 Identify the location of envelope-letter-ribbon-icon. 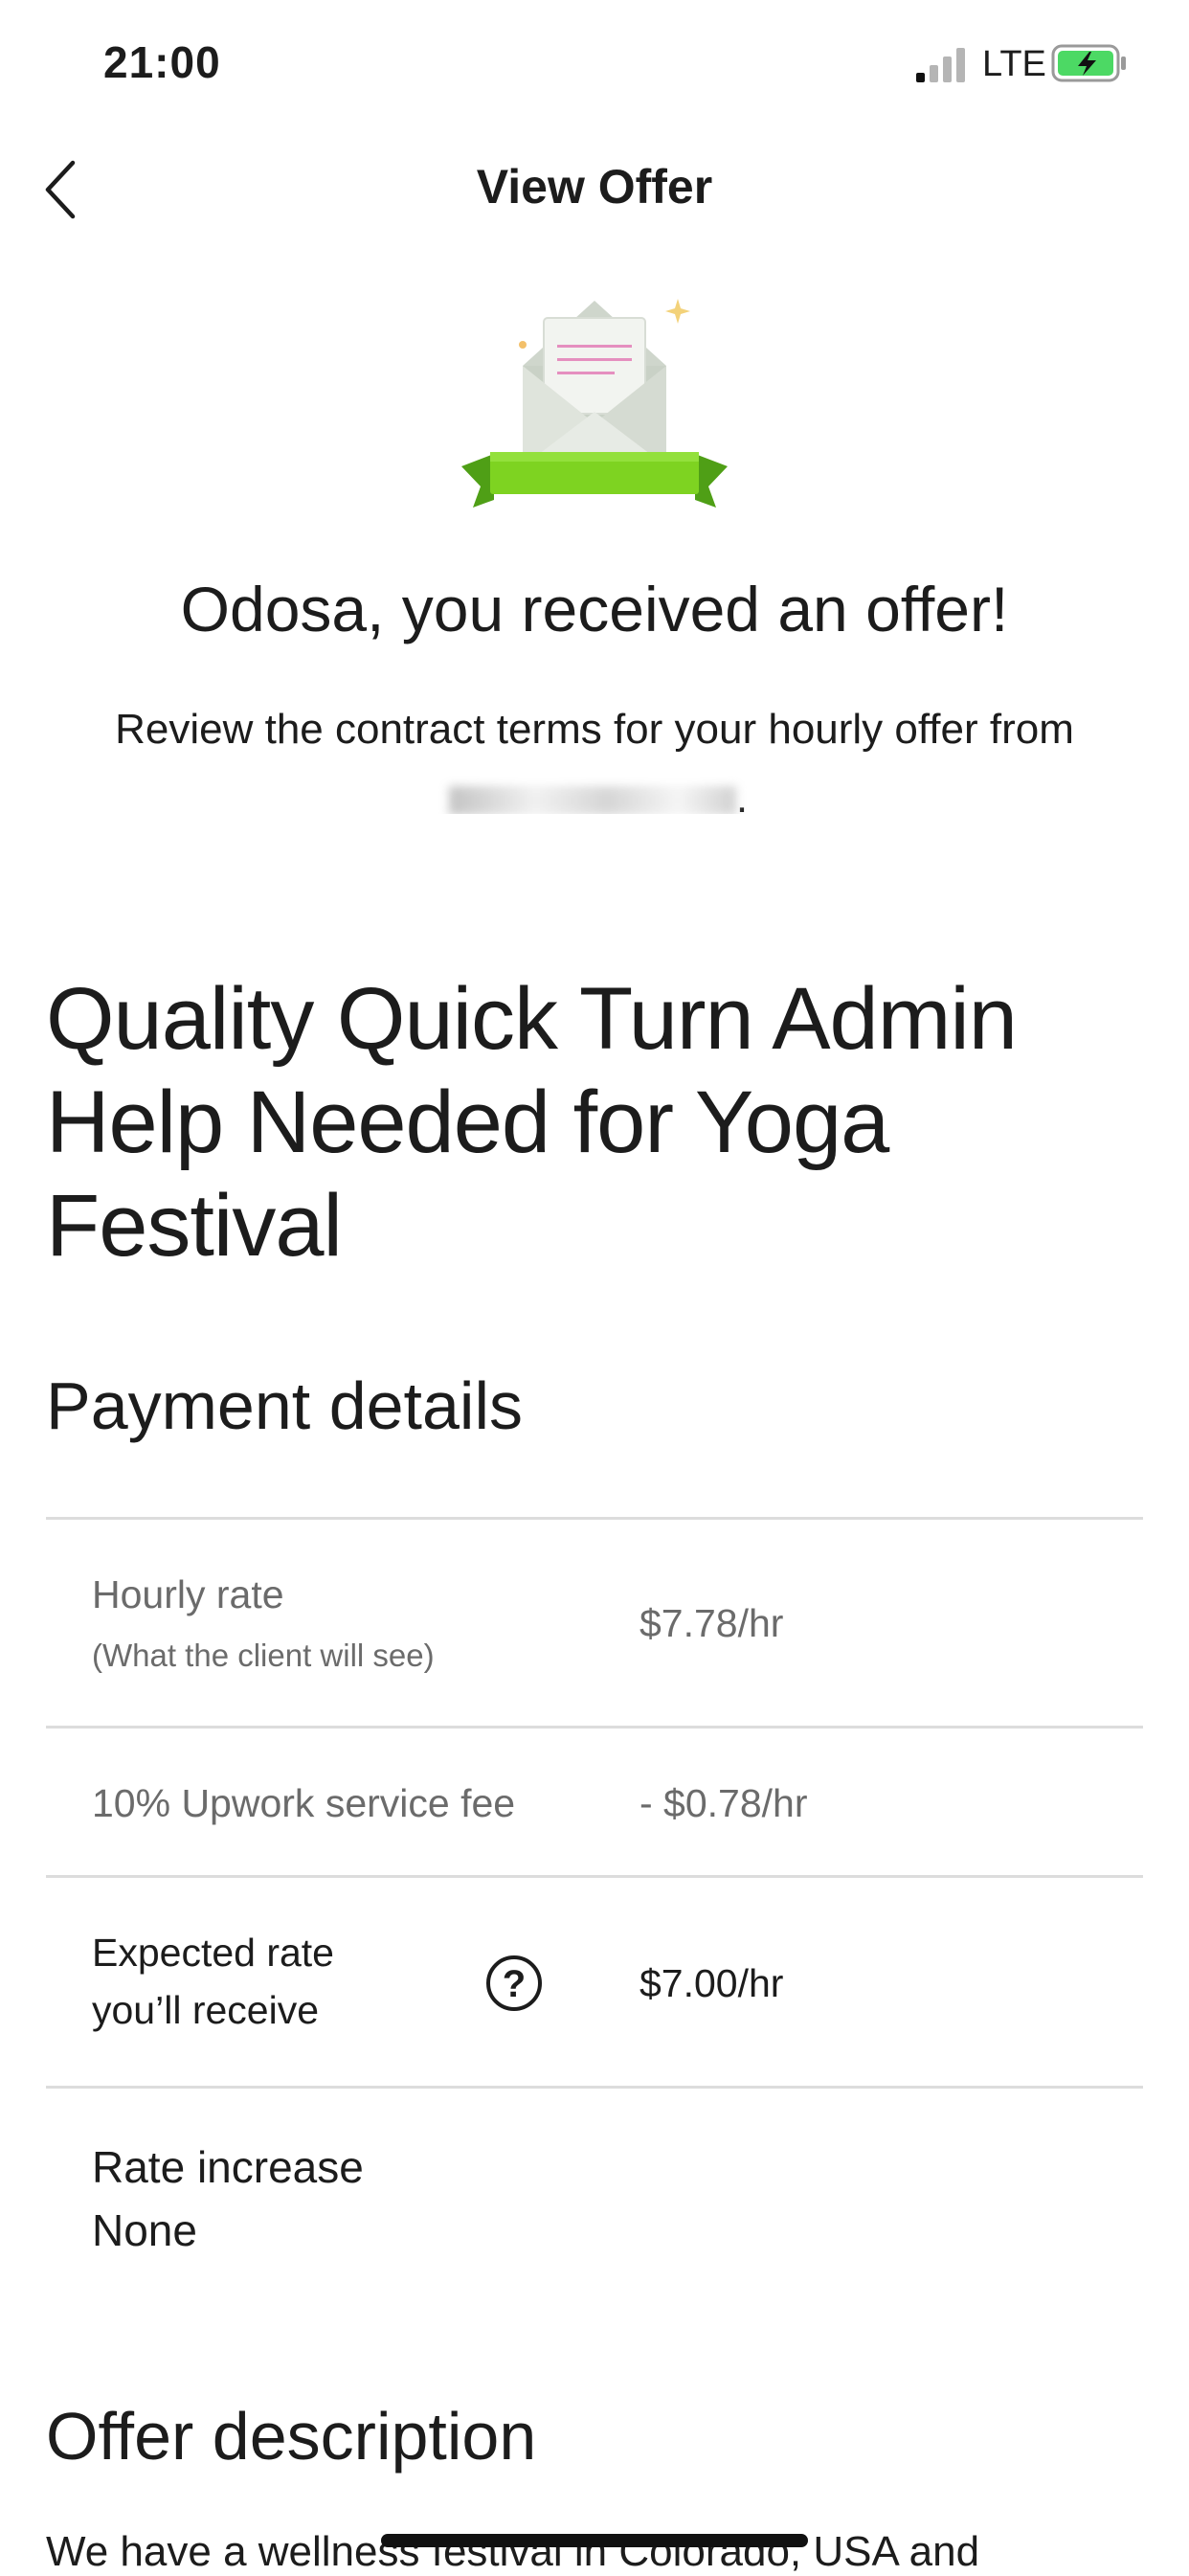
(594, 403).